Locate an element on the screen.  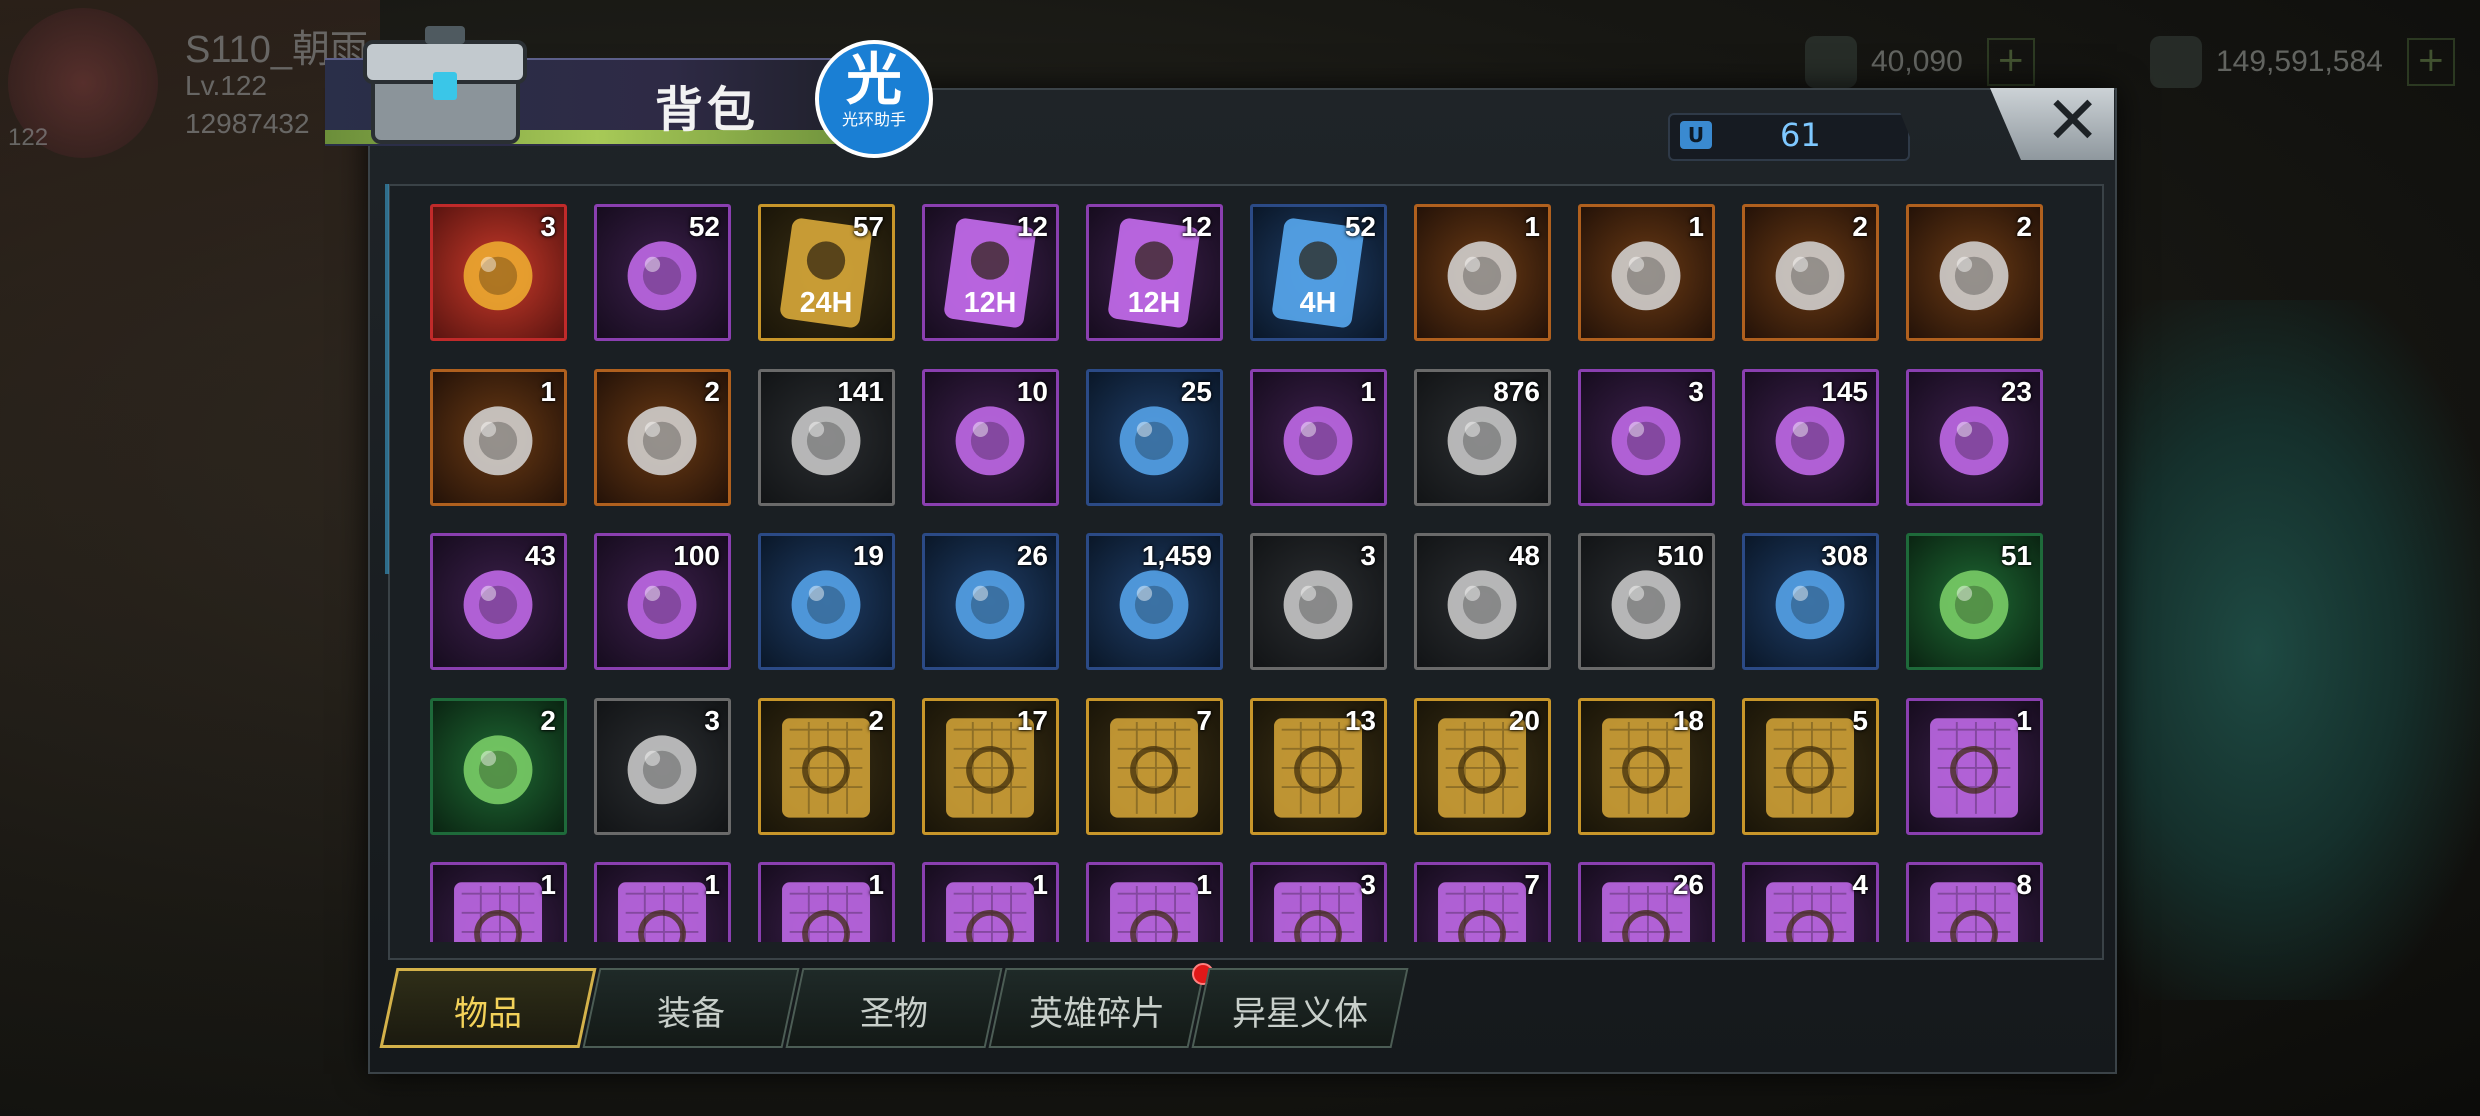
player-level: Lv.122 is located at coordinates (226, 85).